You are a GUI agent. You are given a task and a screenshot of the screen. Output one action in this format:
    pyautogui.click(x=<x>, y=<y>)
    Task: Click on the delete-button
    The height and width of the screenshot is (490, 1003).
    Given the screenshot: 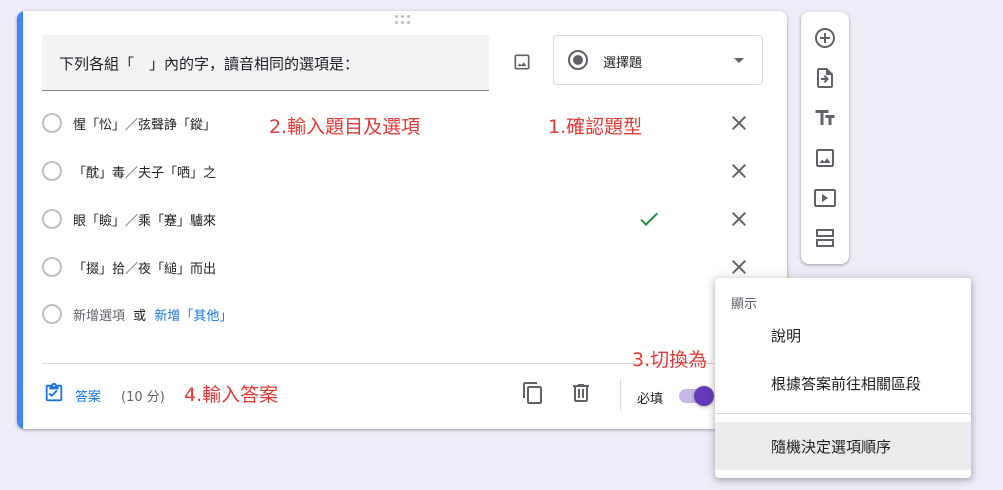 What is the action you would take?
    pyautogui.click(x=581, y=393)
    